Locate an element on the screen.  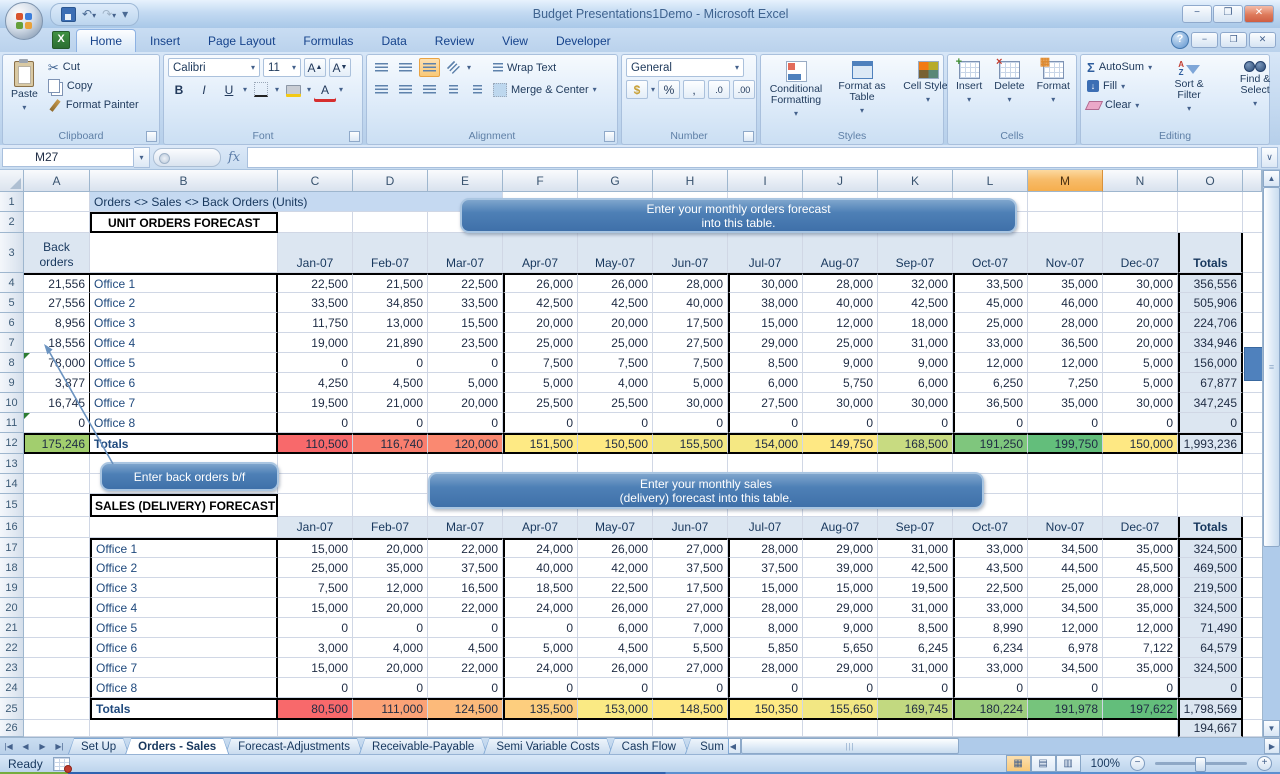
cell-N14 is located at coordinates (1140, 484).